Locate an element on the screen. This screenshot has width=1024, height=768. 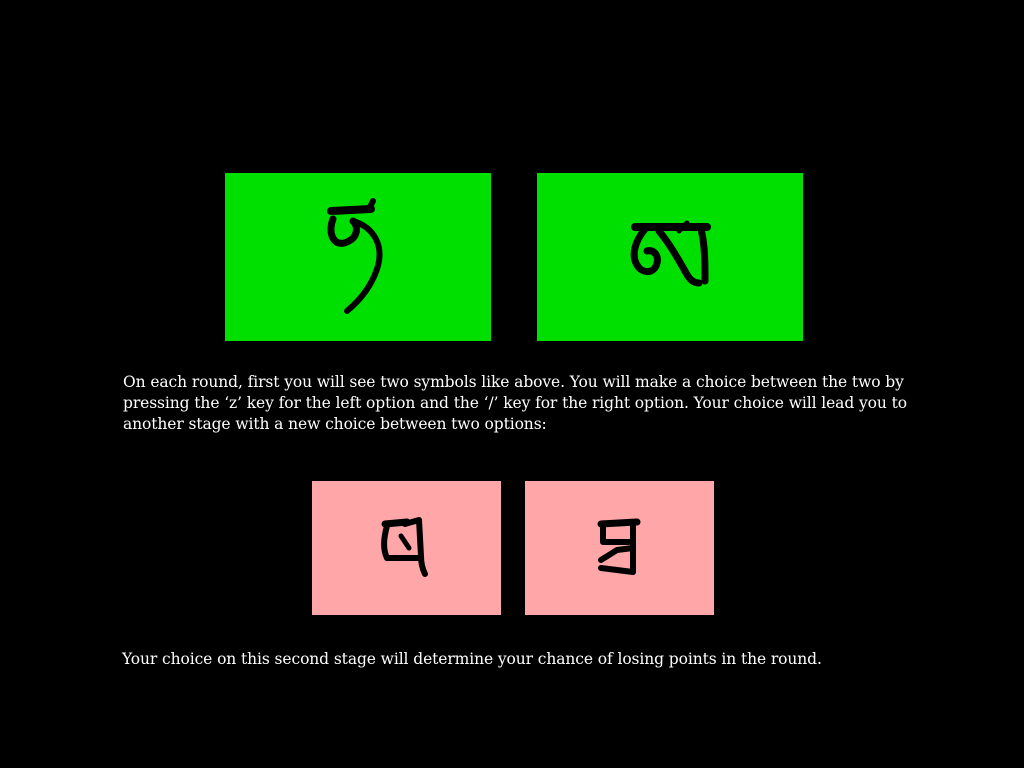
tibetan-letter-ma-icon is located at coordinates (670, 253).